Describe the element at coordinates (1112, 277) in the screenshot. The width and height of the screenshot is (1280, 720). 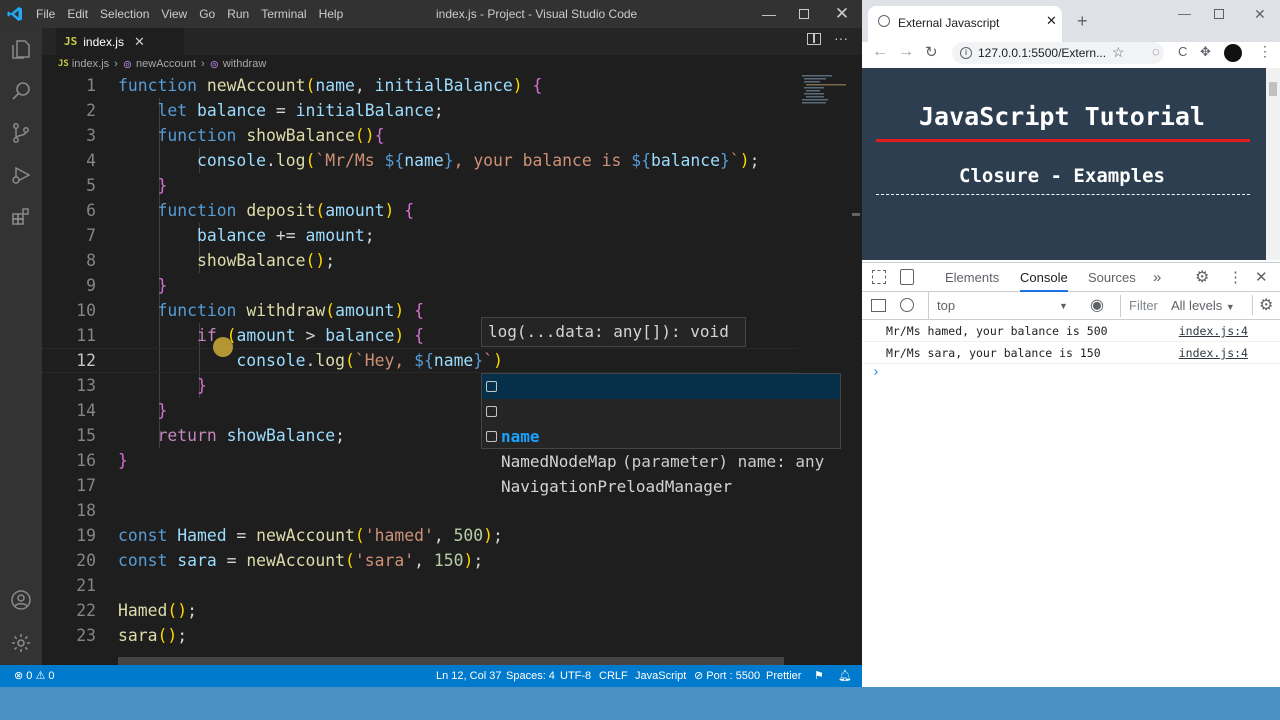
I see `tab-sources: Sources` at that location.